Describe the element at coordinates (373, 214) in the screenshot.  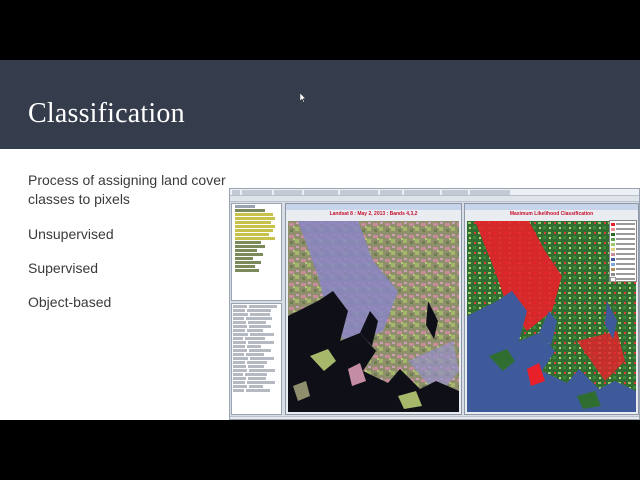
I see `satellite-view-title: Landsat 8 : May 2, 2013 : Bands 4,3,2` at that location.